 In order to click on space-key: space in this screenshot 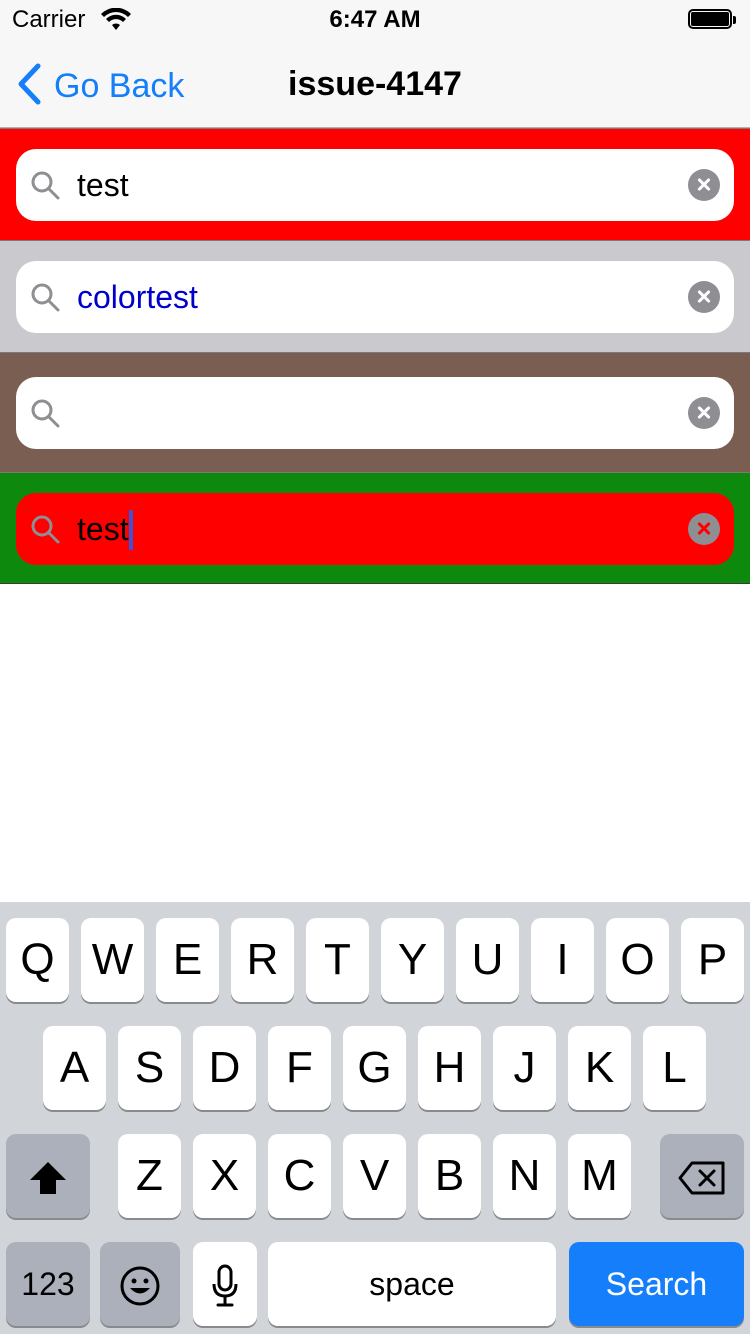, I will do `click(412, 1284)`.